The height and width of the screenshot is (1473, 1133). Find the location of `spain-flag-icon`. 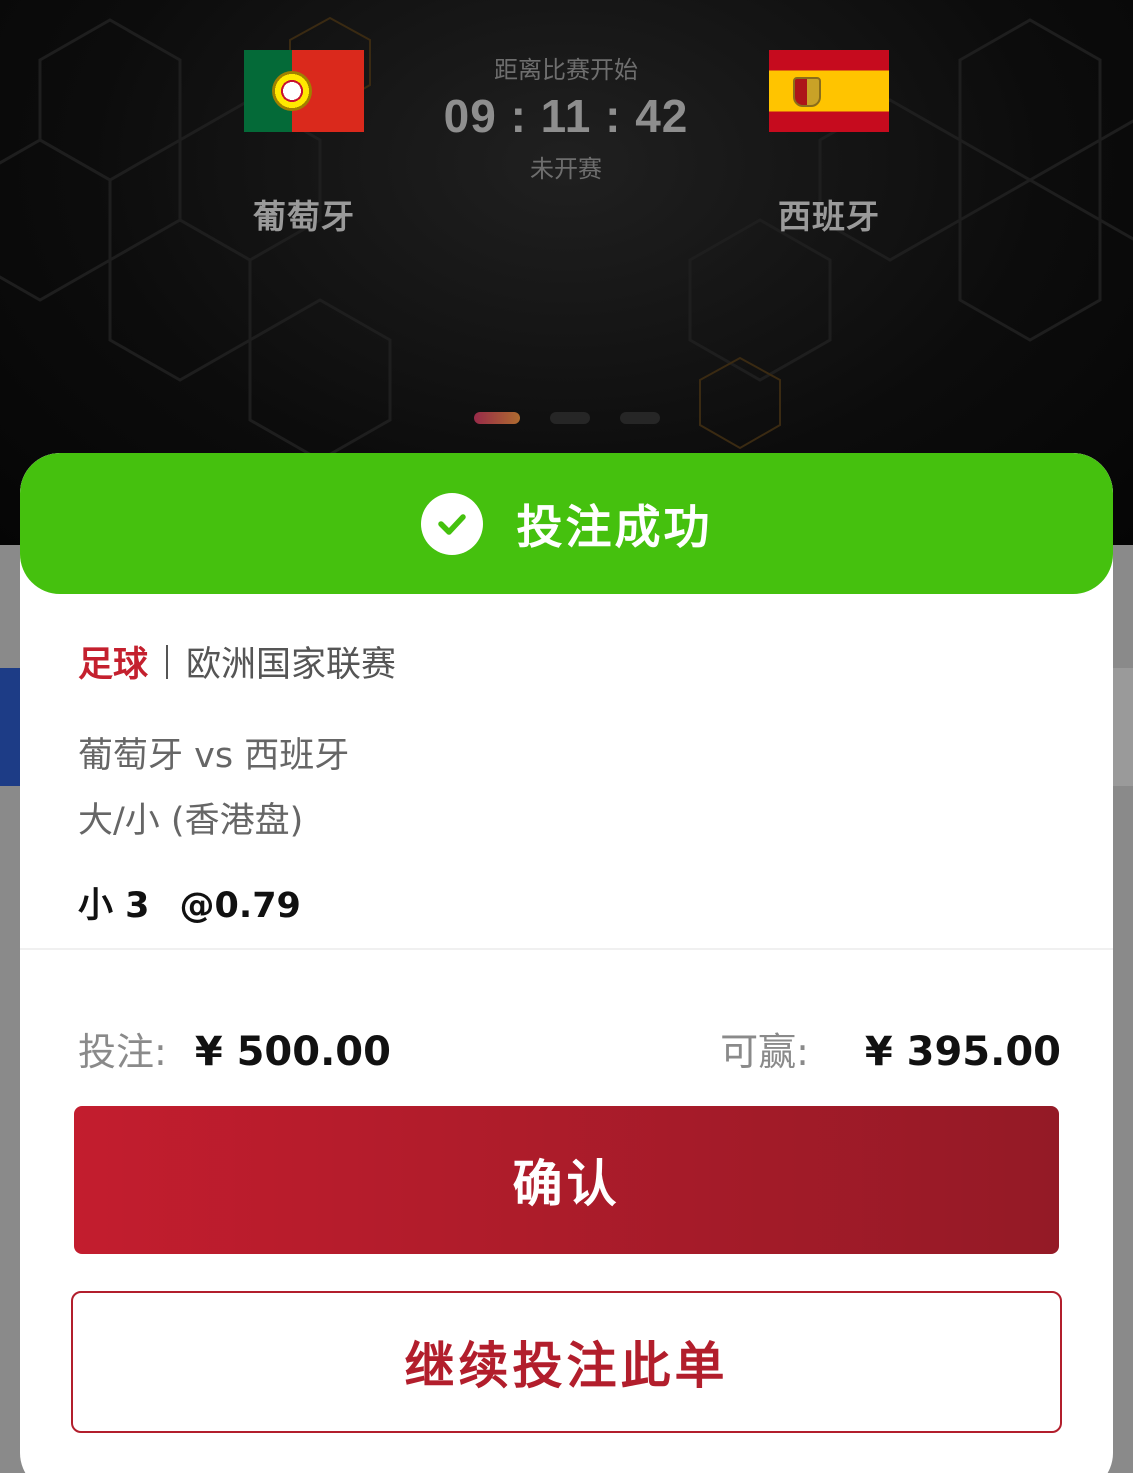

spain-flag-icon is located at coordinates (829, 91).